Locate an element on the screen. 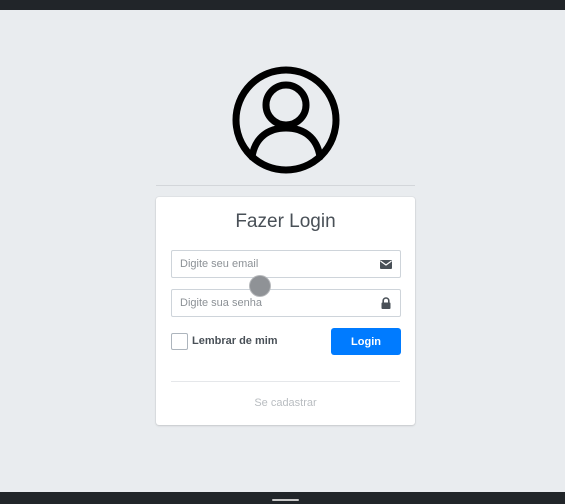  home-indicator is located at coordinates (285, 500).